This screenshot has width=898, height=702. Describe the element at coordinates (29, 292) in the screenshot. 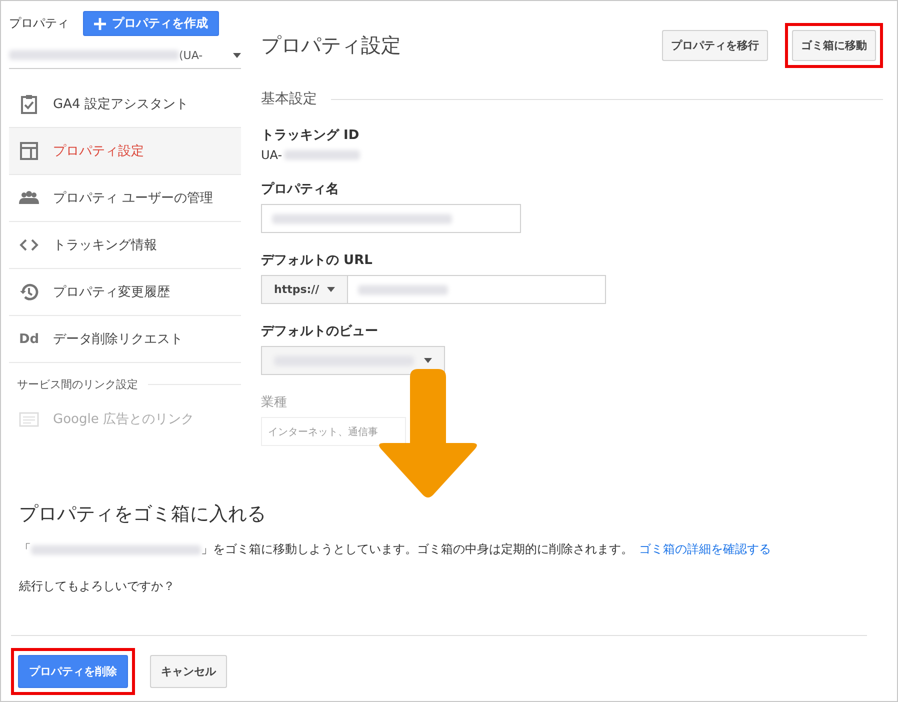

I see `history-icon` at that location.